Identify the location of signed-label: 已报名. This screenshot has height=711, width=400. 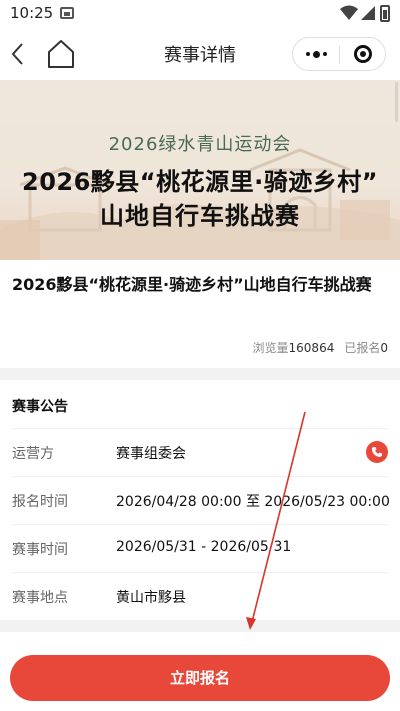
(362, 348).